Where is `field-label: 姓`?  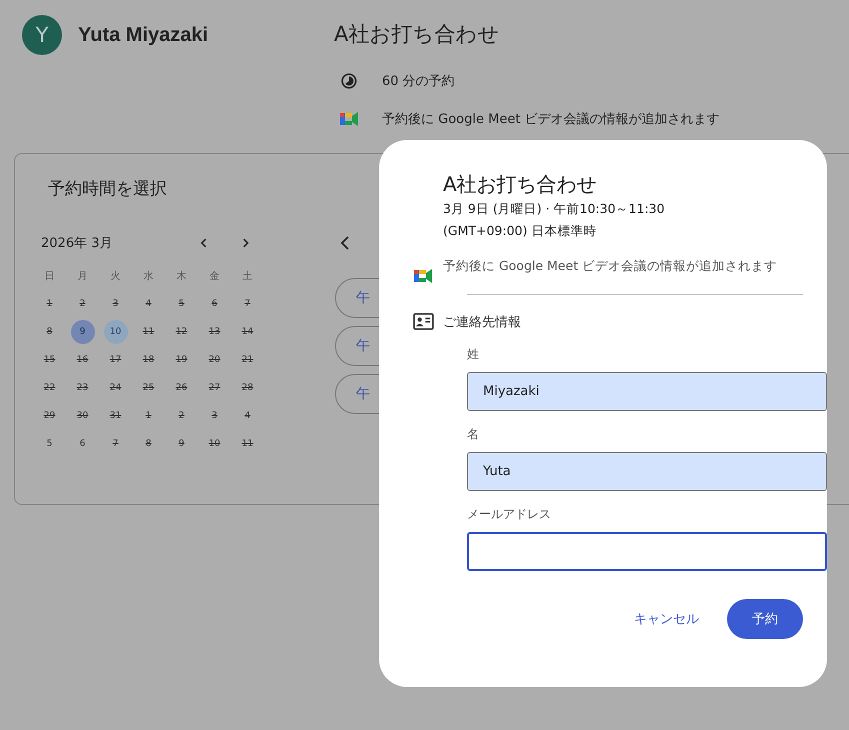 field-label: 姓 is located at coordinates (473, 354).